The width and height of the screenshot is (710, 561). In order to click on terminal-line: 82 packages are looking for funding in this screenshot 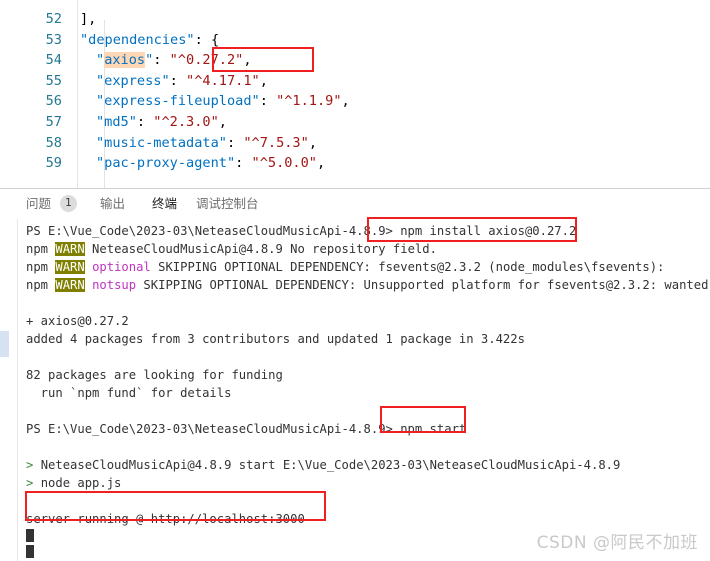, I will do `click(154, 376)`.